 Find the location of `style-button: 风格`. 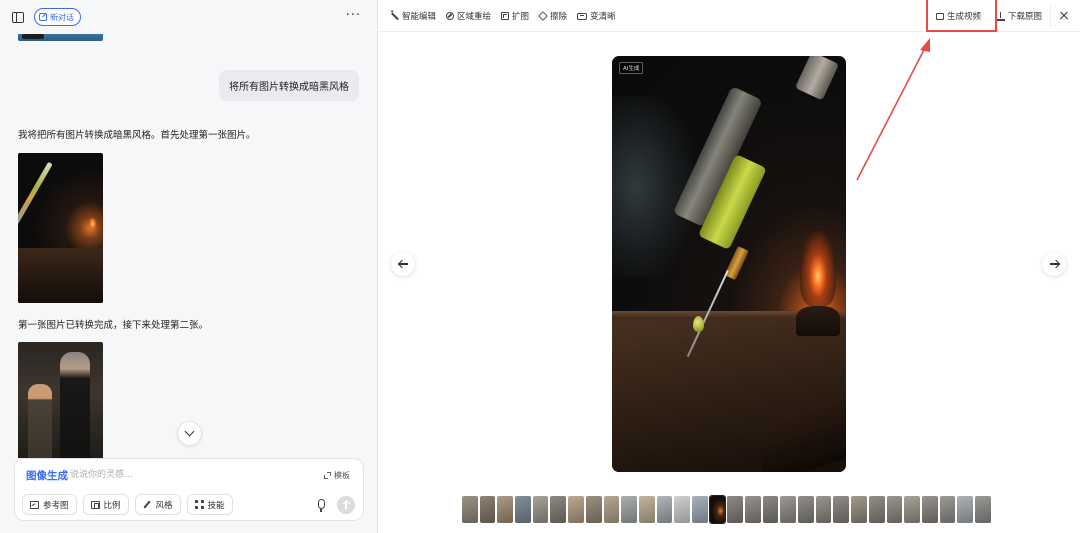

style-button: 风格 is located at coordinates (157, 504).